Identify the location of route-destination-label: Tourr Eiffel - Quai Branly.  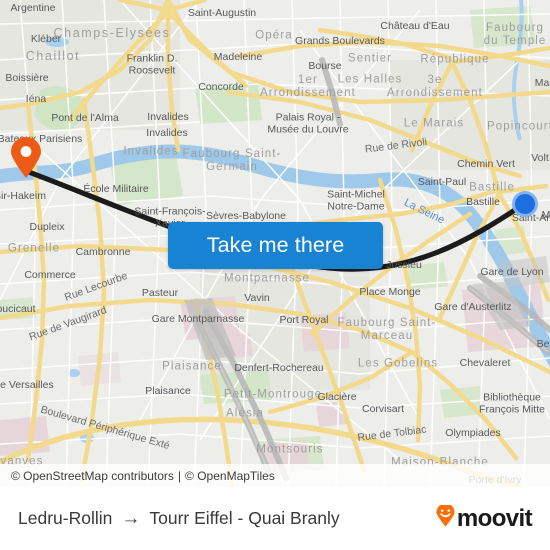
(244, 518).